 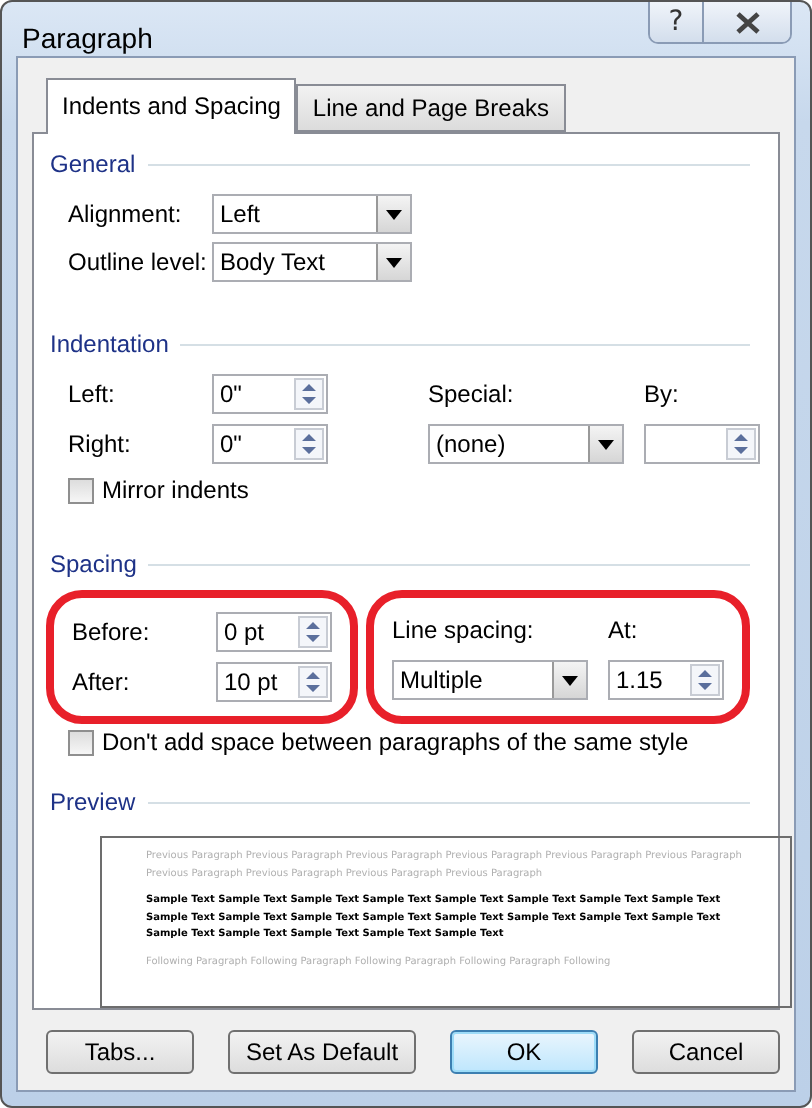 What do you see at coordinates (322, 1052) in the screenshot?
I see `dialog-button: Set As Default` at bounding box center [322, 1052].